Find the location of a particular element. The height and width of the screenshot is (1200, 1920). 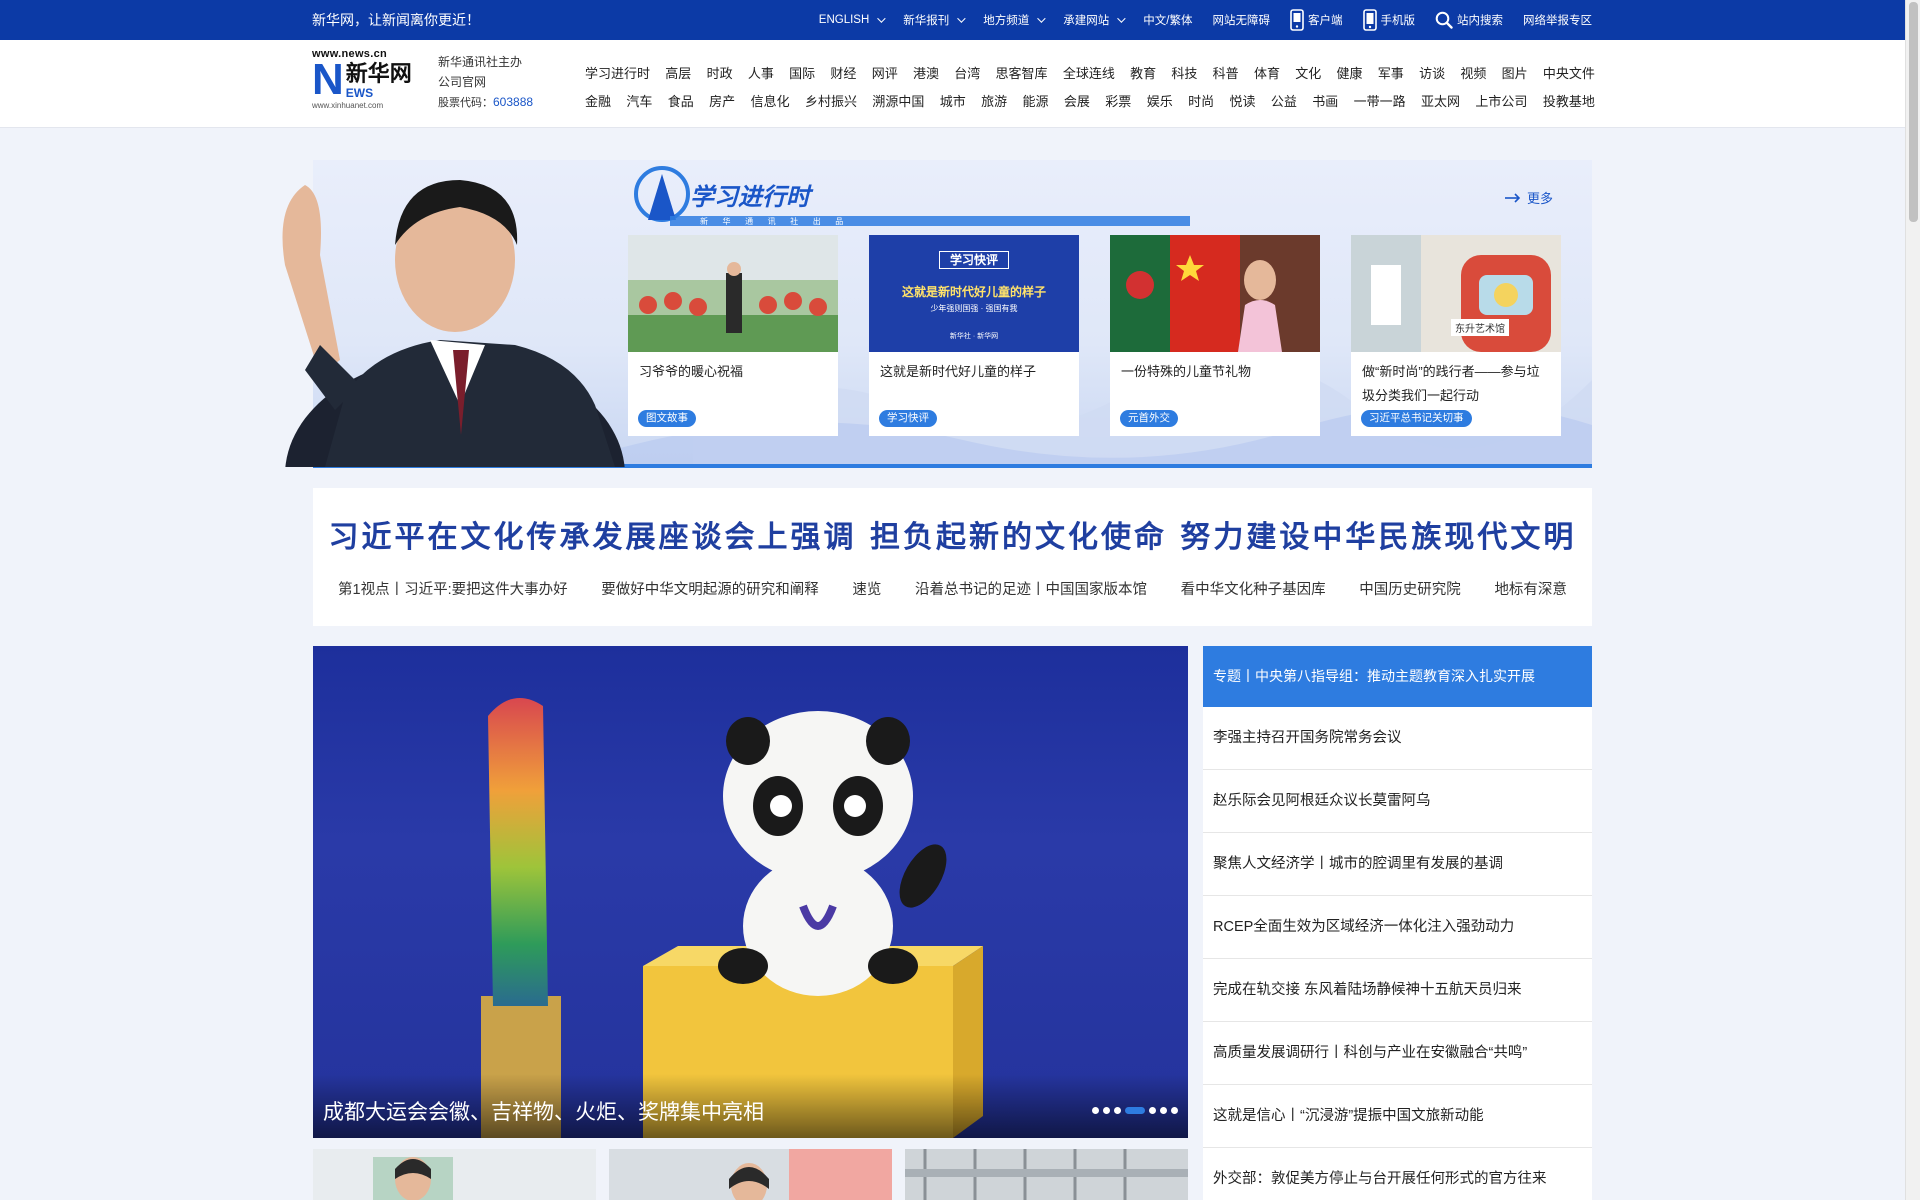

study-banner-logo: 学习进行时 新 华 通 讯 社 出 品 is located at coordinates (910, 196).